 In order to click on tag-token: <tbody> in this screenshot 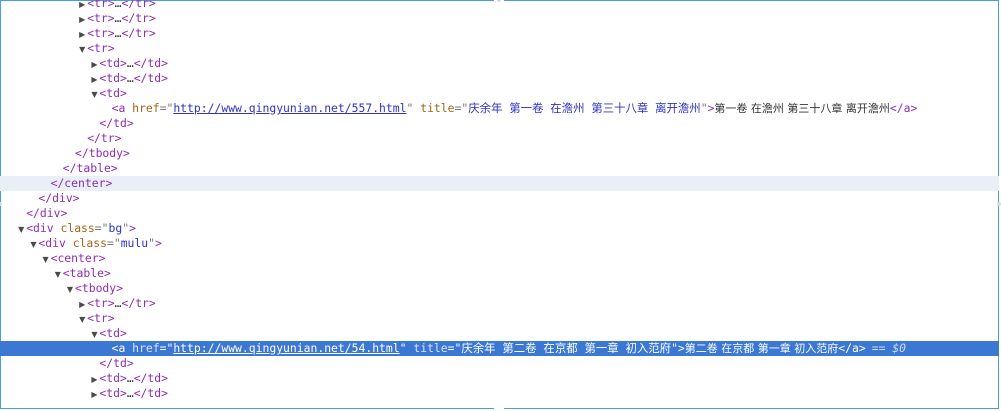, I will do `click(99, 288)`.